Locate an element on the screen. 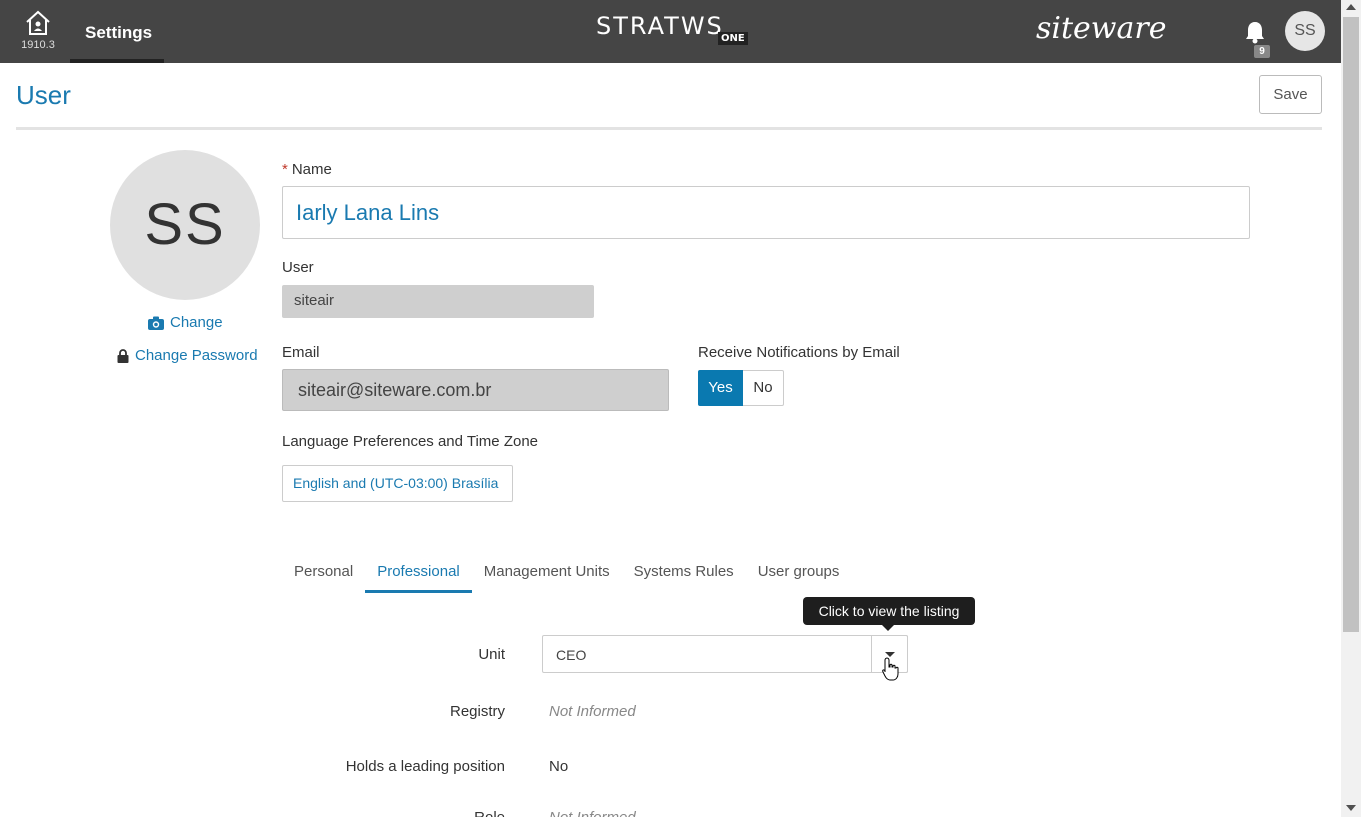 Image resolution: width=1361 pixels, height=817 pixels. change-password-link: Change Password is located at coordinates (187, 355).